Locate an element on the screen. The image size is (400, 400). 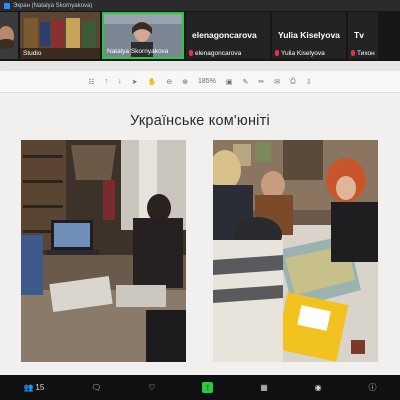
beard-shape is located at coordinates (7, 44).